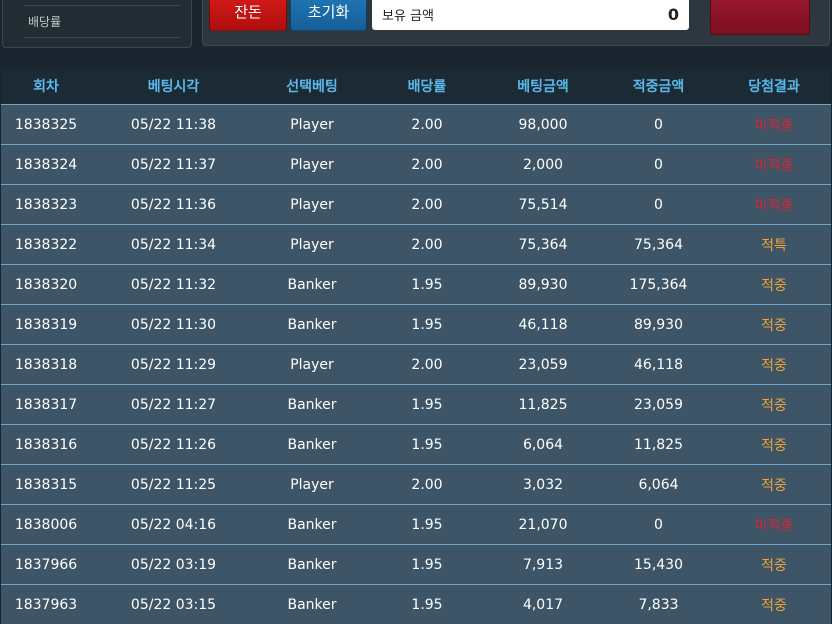 This screenshot has height=624, width=832. I want to click on win-amount-cell: 89,930, so click(658, 324).